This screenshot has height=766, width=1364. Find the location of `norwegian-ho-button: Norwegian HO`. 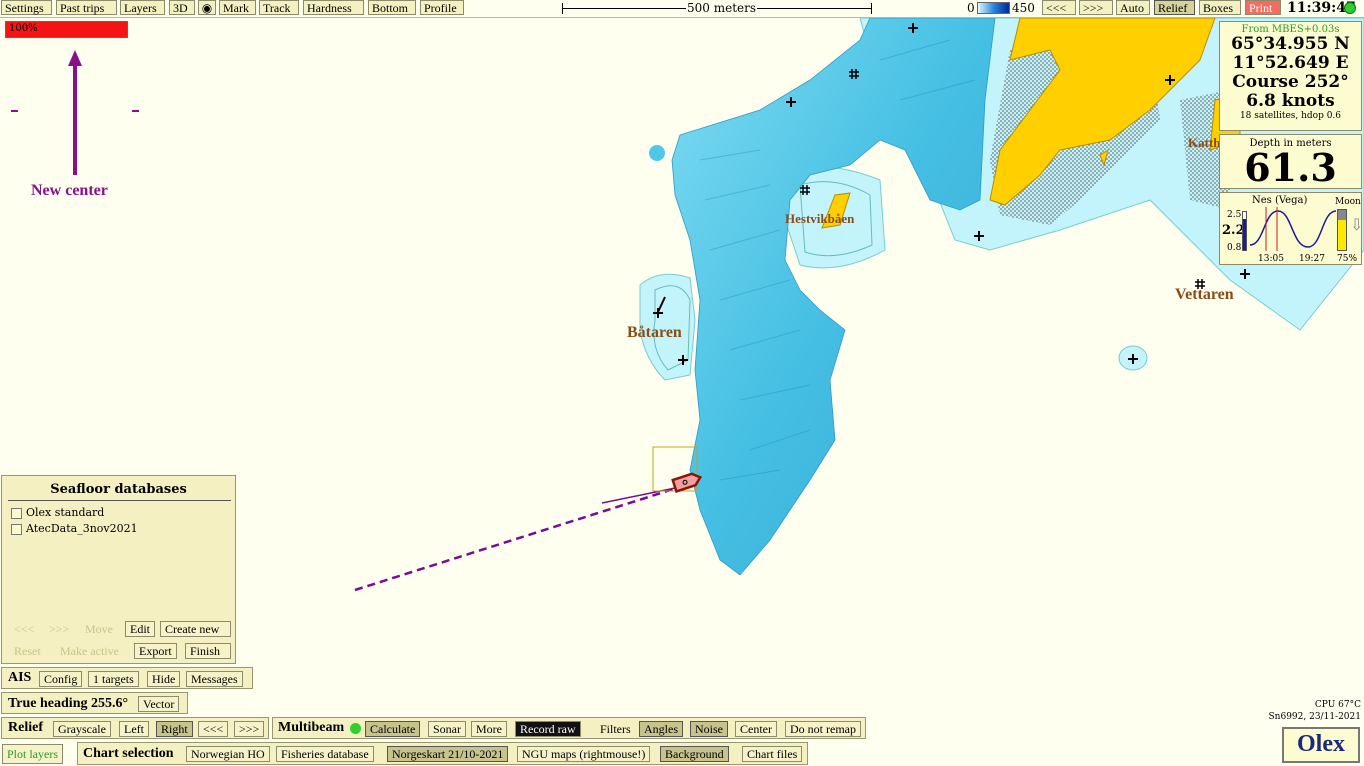

norwegian-ho-button: Norwegian HO is located at coordinates (228, 754).